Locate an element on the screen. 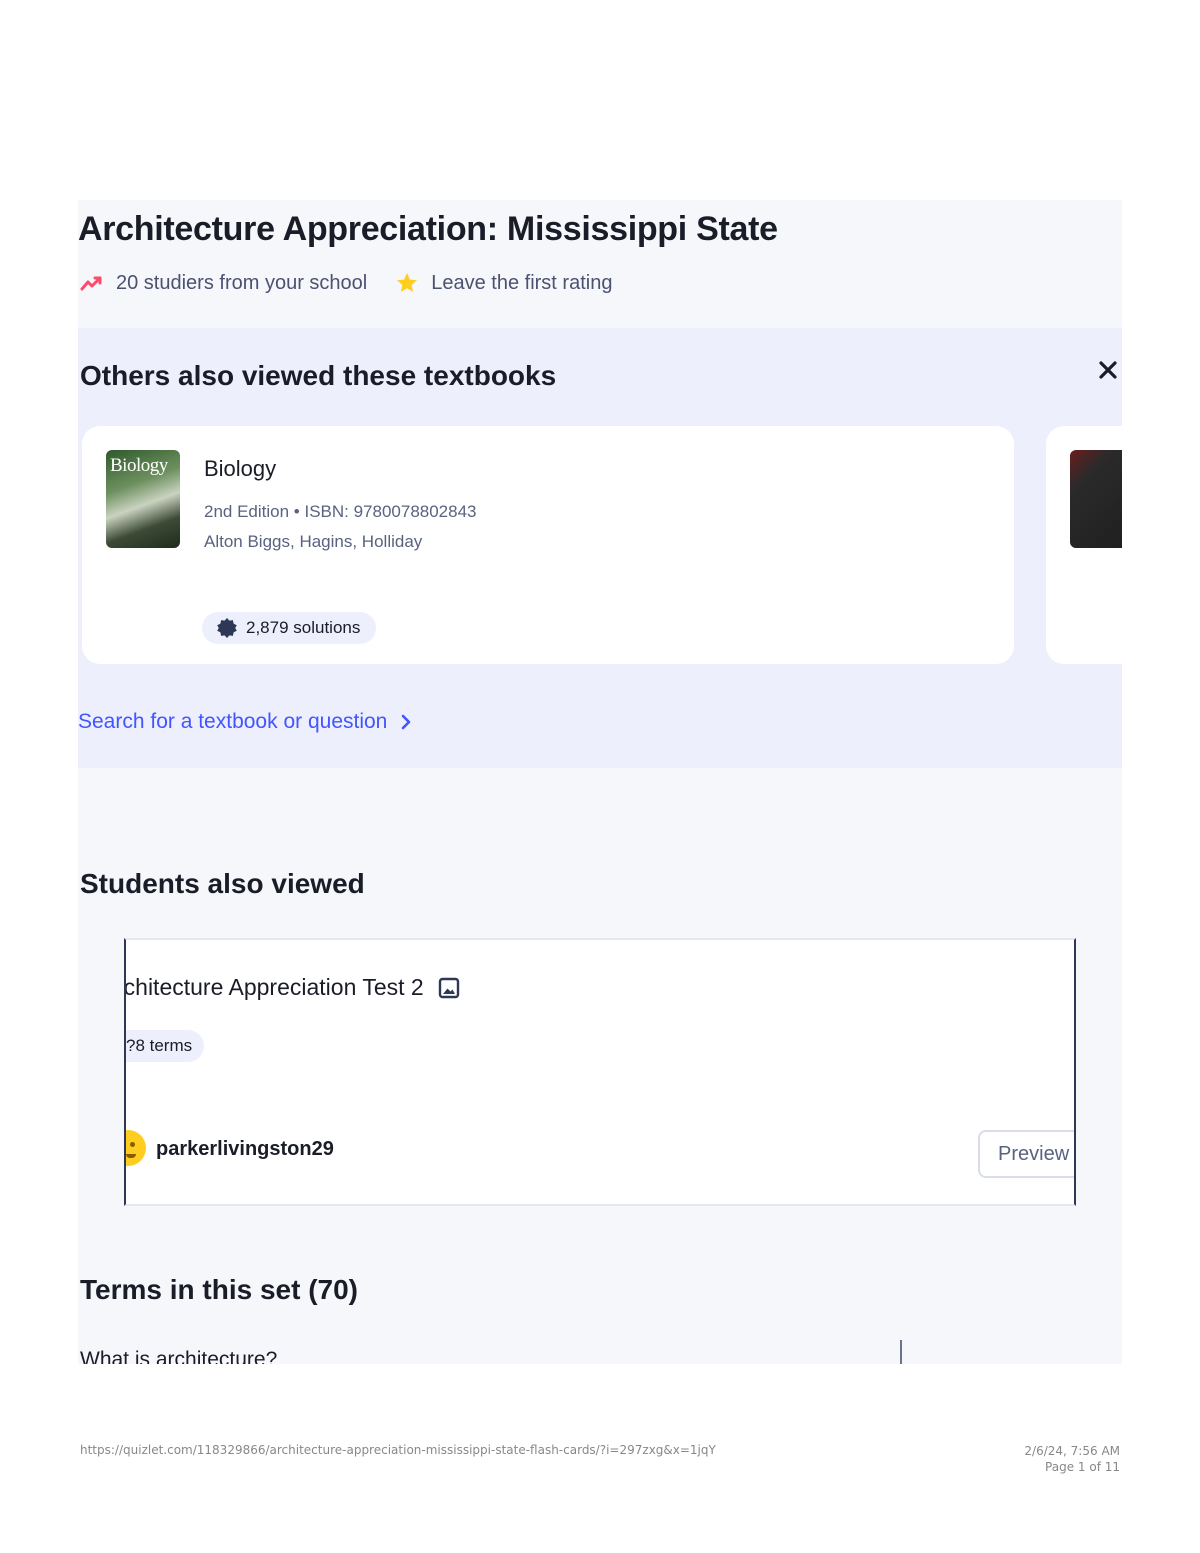  close-icon is located at coordinates (1108, 370).